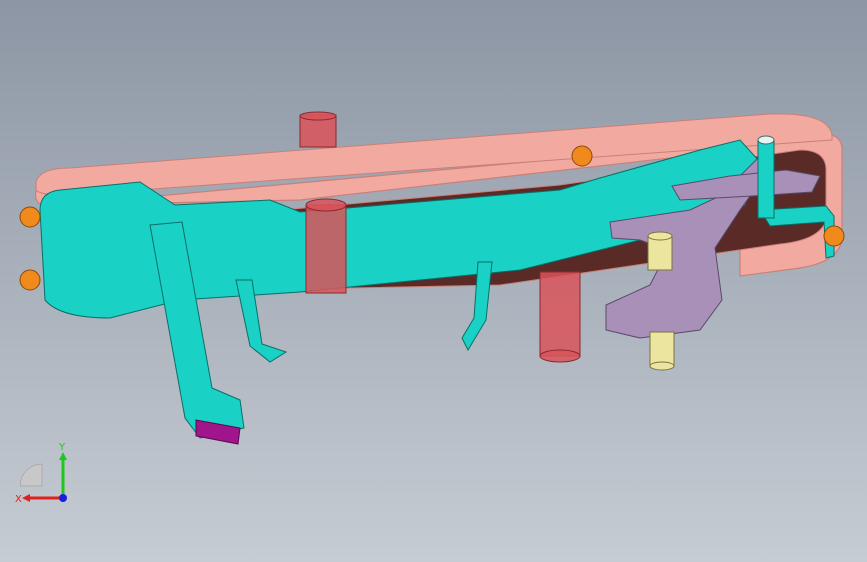  Describe the element at coordinates (18, 499) in the screenshot. I see `triad-x-label: X` at that location.